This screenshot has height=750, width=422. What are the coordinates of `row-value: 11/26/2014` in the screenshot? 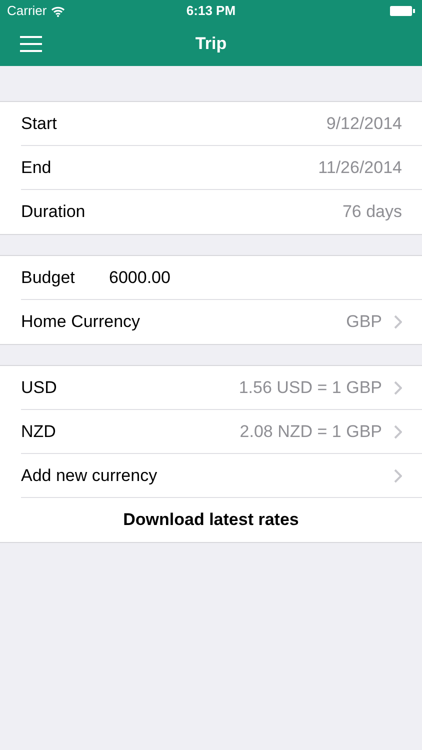 It's located at (360, 167).